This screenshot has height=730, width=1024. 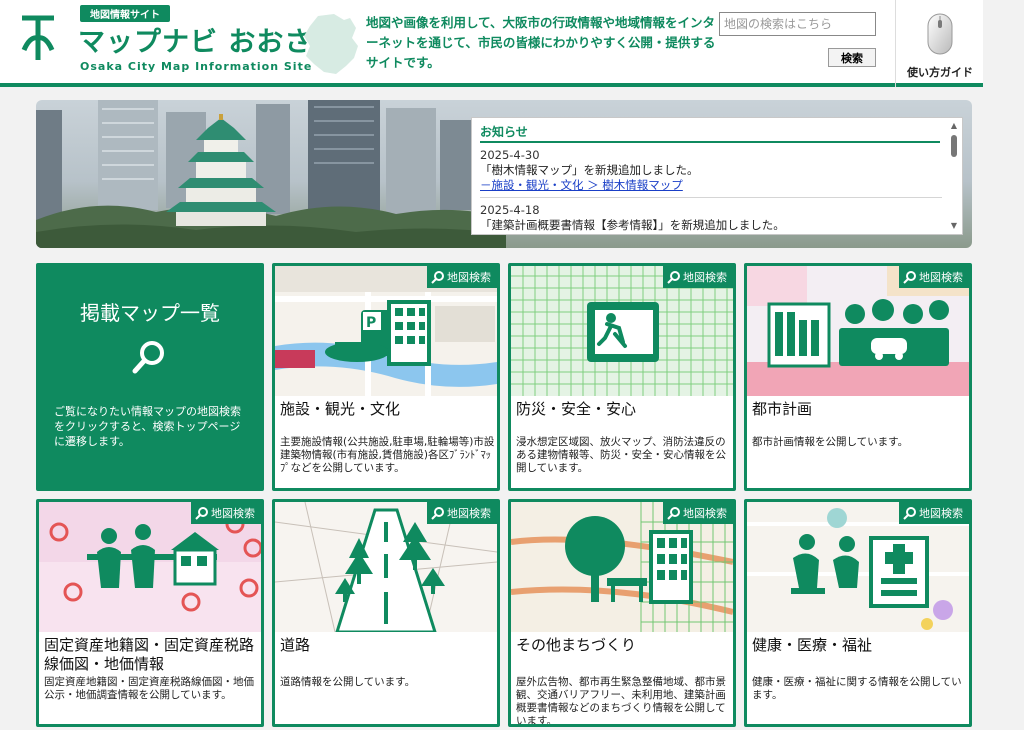 I want to click on news-item: 2025-4-18 「建築計画概要書情報【参考情報】」を新規追加しました。, so click(x=711, y=218).